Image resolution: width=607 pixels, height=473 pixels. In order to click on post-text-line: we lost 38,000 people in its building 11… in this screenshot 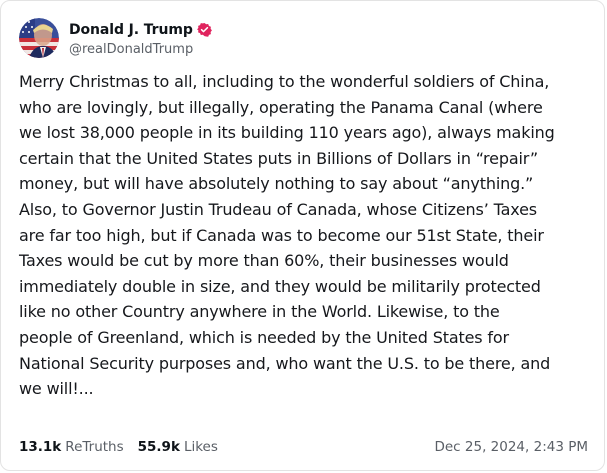, I will do `click(287, 133)`.